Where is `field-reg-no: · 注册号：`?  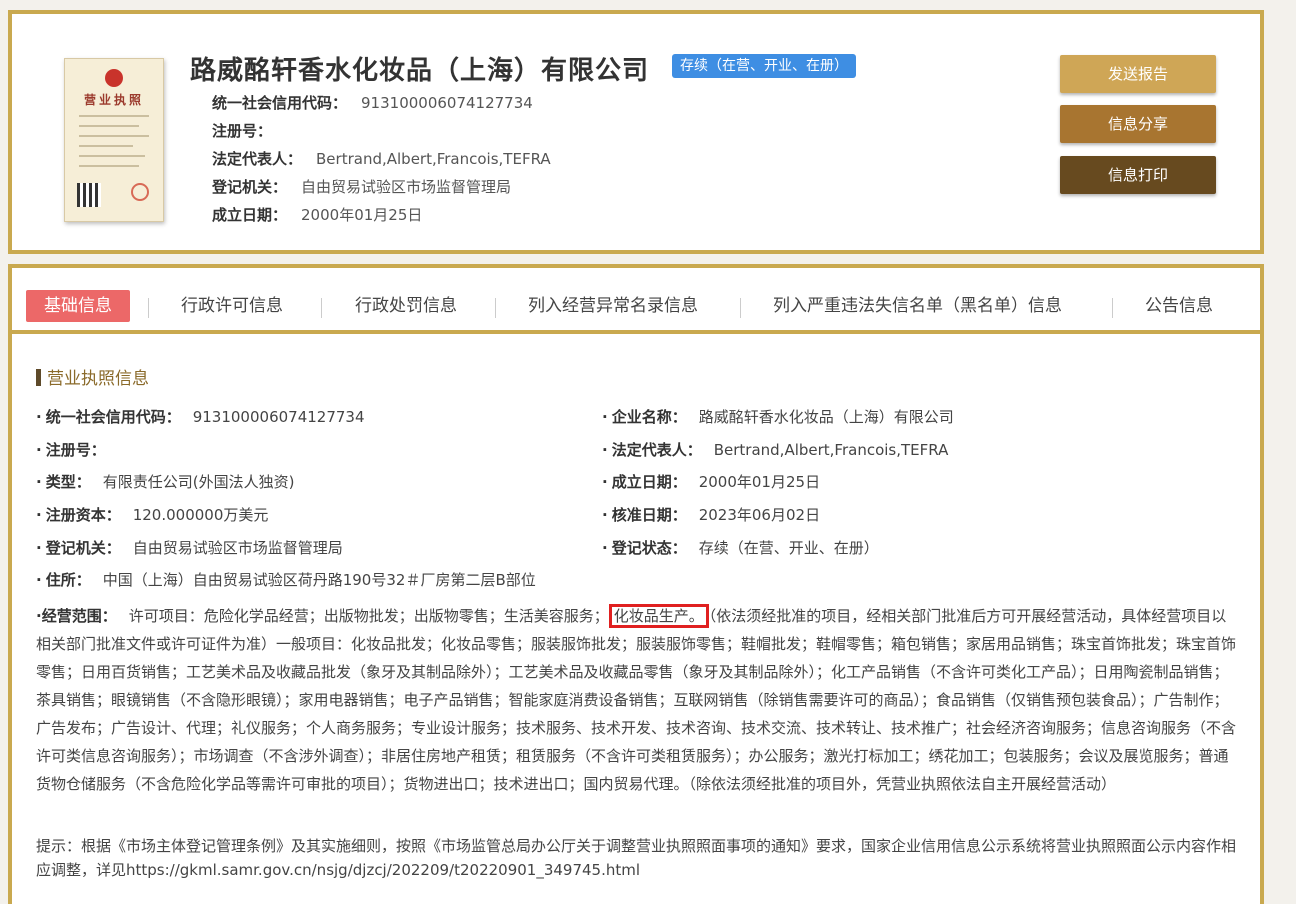
field-reg-no: · 注册号： is located at coordinates (71, 450).